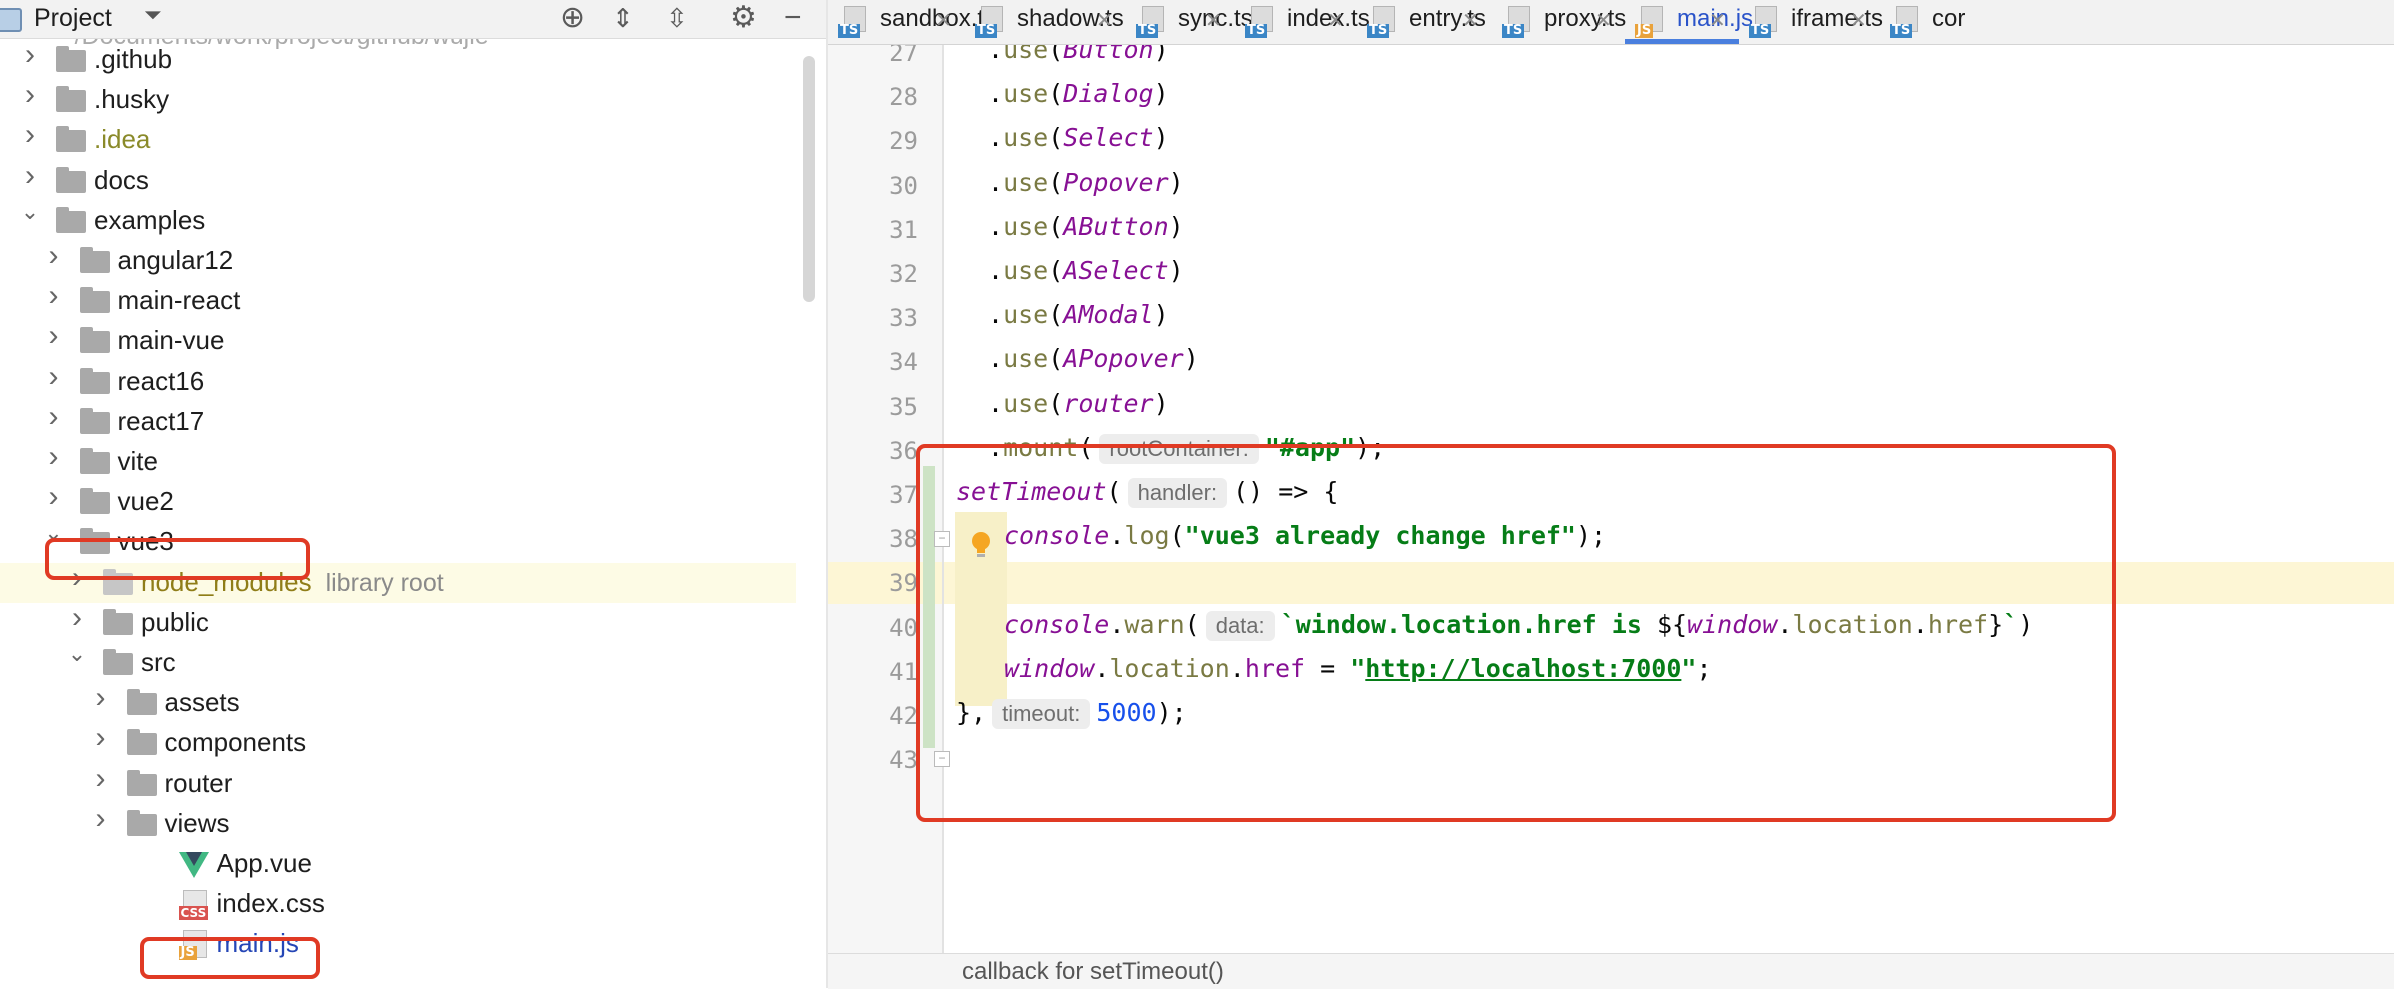  What do you see at coordinates (1682, 41) in the screenshot?
I see `active-tab-indicator` at bounding box center [1682, 41].